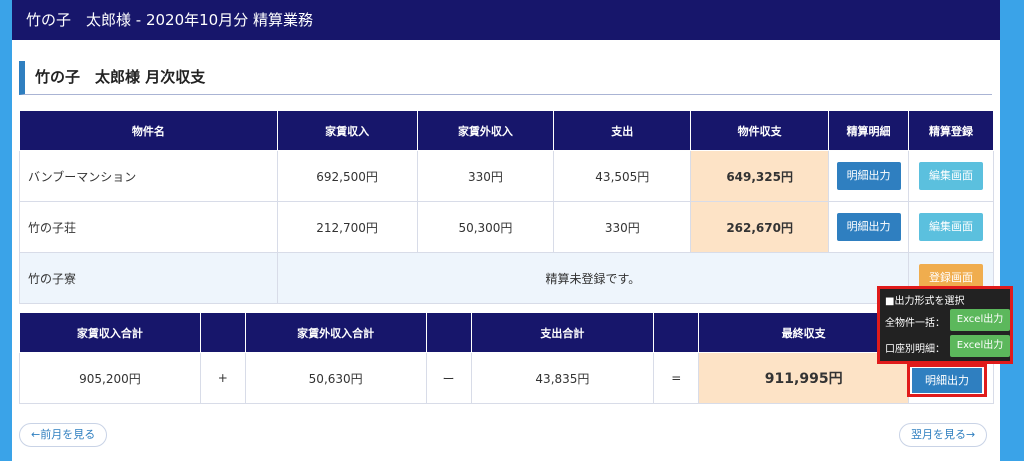 This screenshot has width=1024, height=461. I want to click on expense-cell: 43,505円, so click(622, 176).